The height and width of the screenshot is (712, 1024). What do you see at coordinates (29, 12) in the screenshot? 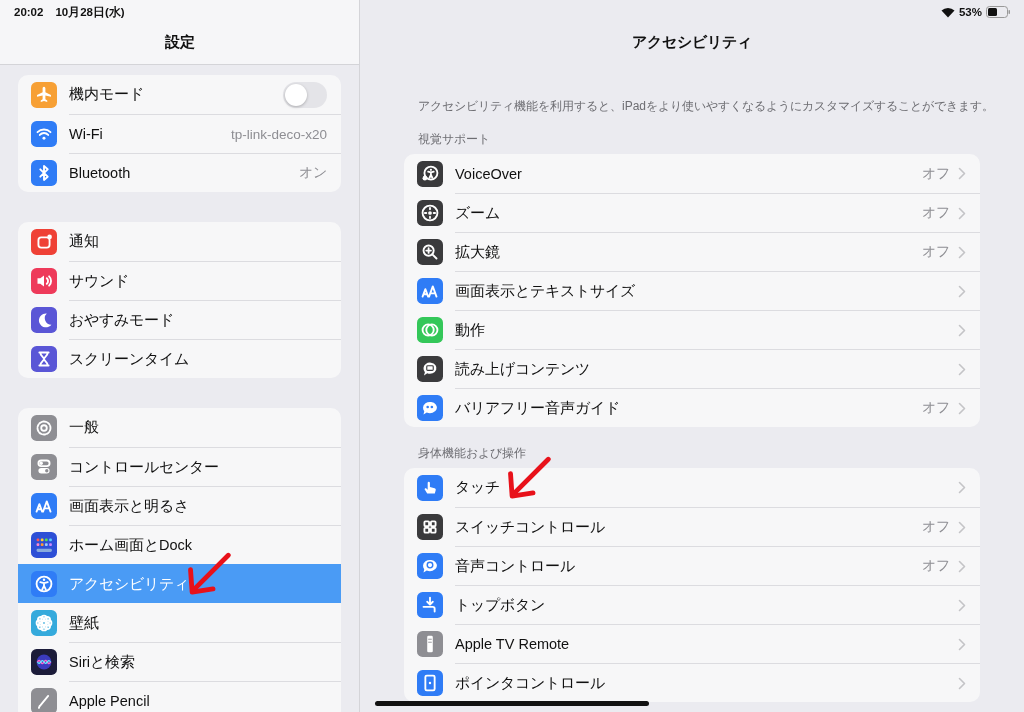
I see `status-time: 20:02` at bounding box center [29, 12].